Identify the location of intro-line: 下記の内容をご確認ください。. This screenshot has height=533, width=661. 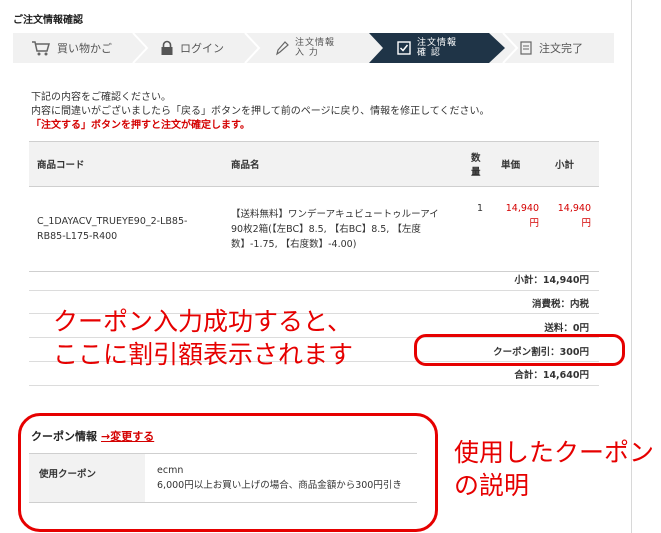
(101, 97).